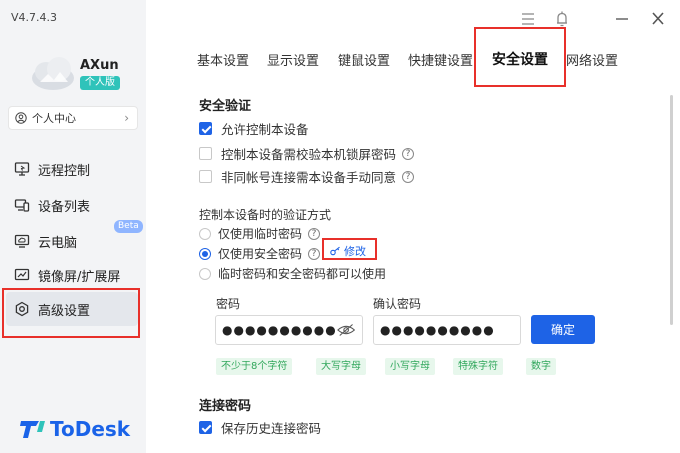  I want to click on security-section-title: 安全验证, so click(225, 106).